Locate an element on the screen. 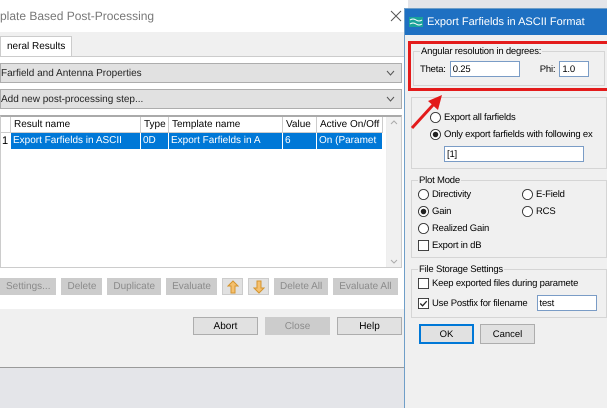 The width and height of the screenshot is (607, 408). input-field: 0.25 is located at coordinates (485, 69).